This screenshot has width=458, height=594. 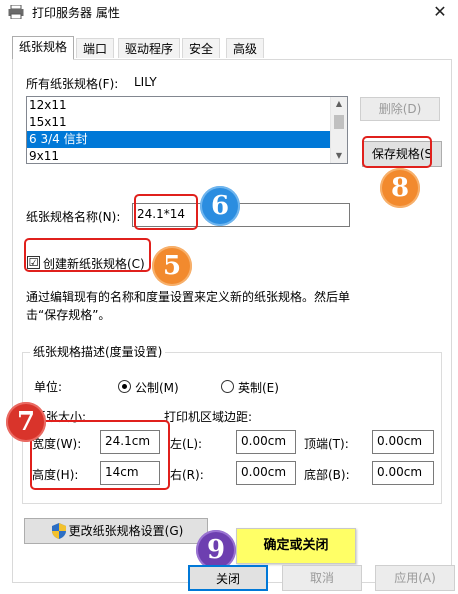 I want to click on tab-ports: 端口, so click(x=95, y=48).